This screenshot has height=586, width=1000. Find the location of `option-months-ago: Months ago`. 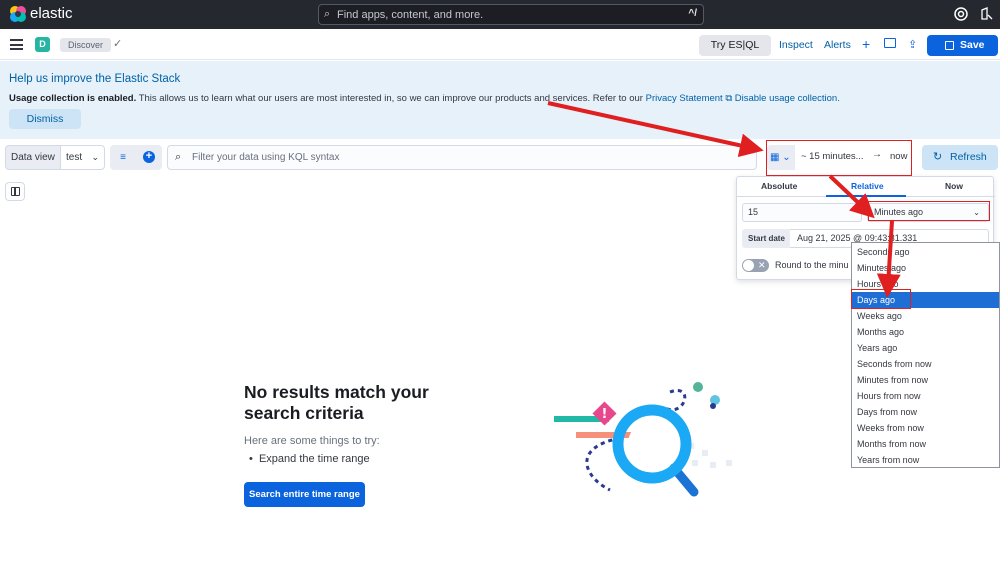

option-months-ago: Months ago is located at coordinates (925, 332).